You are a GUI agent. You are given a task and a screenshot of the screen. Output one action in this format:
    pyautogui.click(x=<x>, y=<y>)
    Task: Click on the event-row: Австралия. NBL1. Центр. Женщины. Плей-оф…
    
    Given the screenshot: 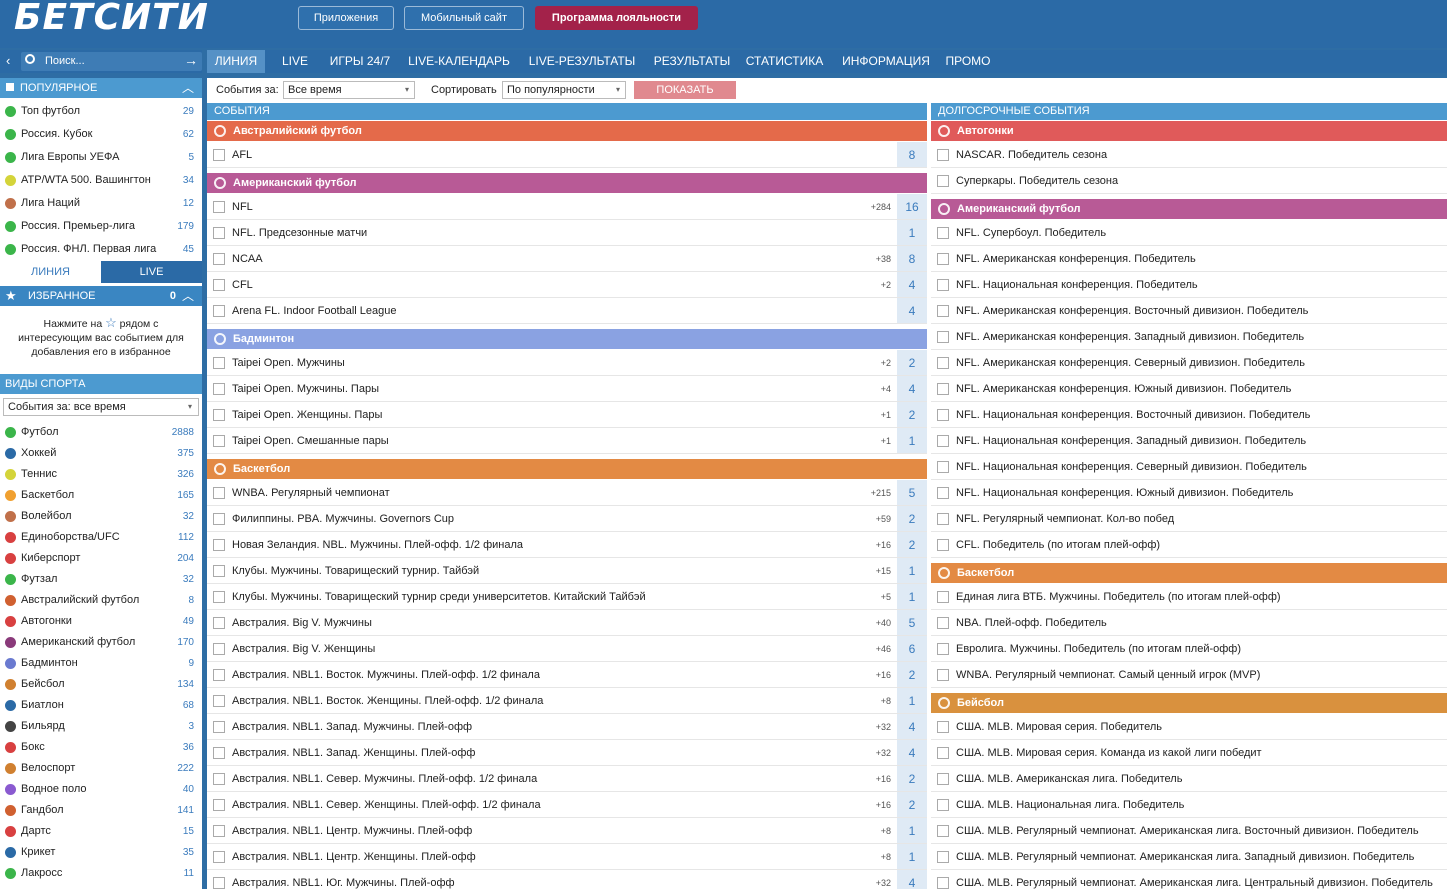 What is the action you would take?
    pyautogui.click(x=567, y=857)
    